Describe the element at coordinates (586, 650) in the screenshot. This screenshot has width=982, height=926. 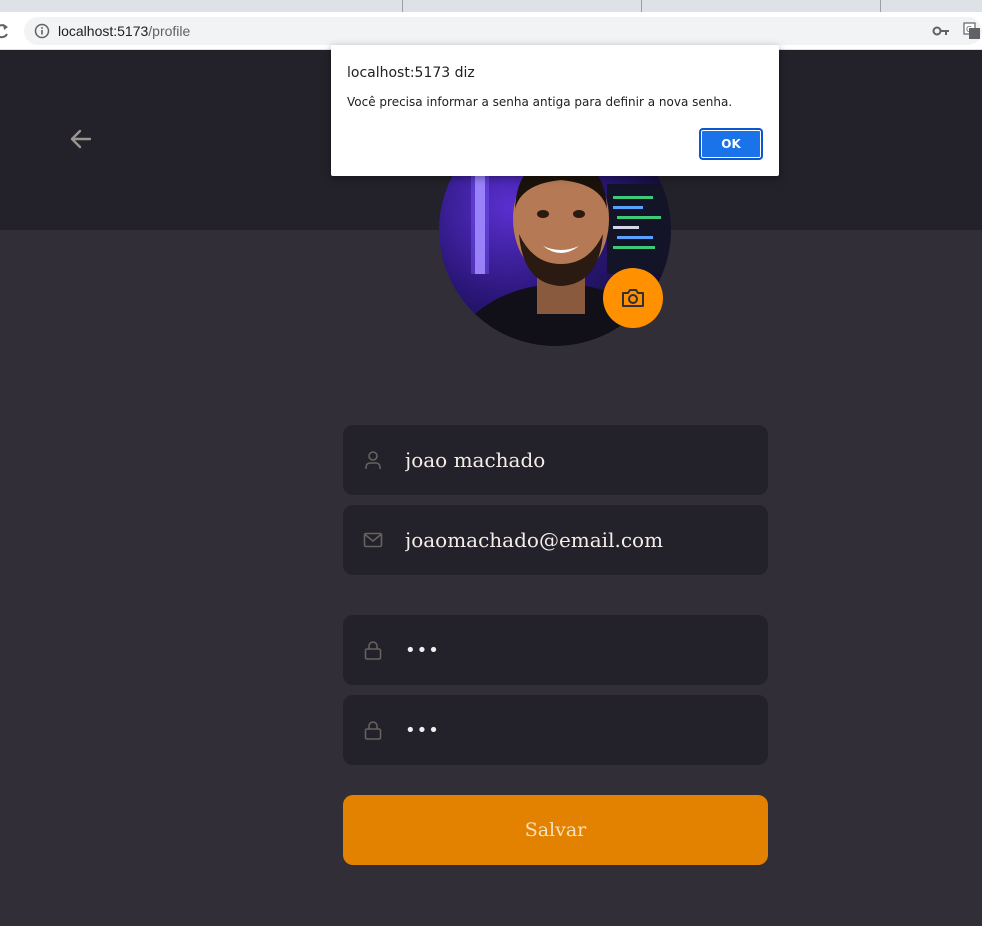
I see `old-password-input` at that location.